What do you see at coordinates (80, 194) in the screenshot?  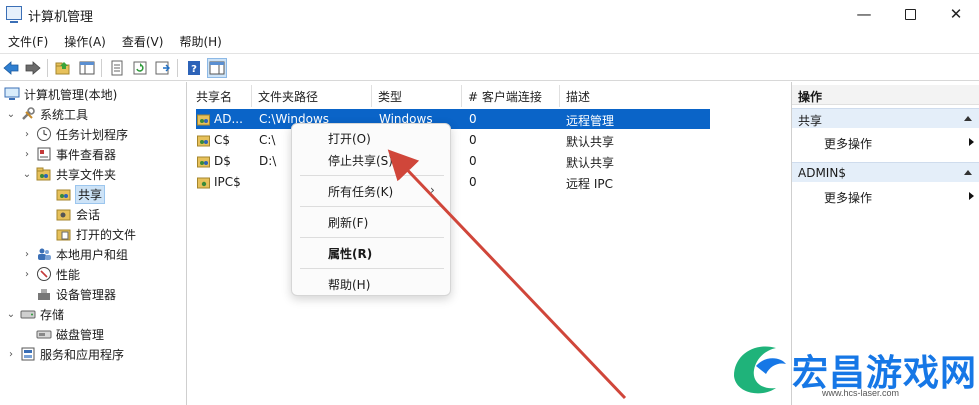 I see `tree-item-shares: 共享` at bounding box center [80, 194].